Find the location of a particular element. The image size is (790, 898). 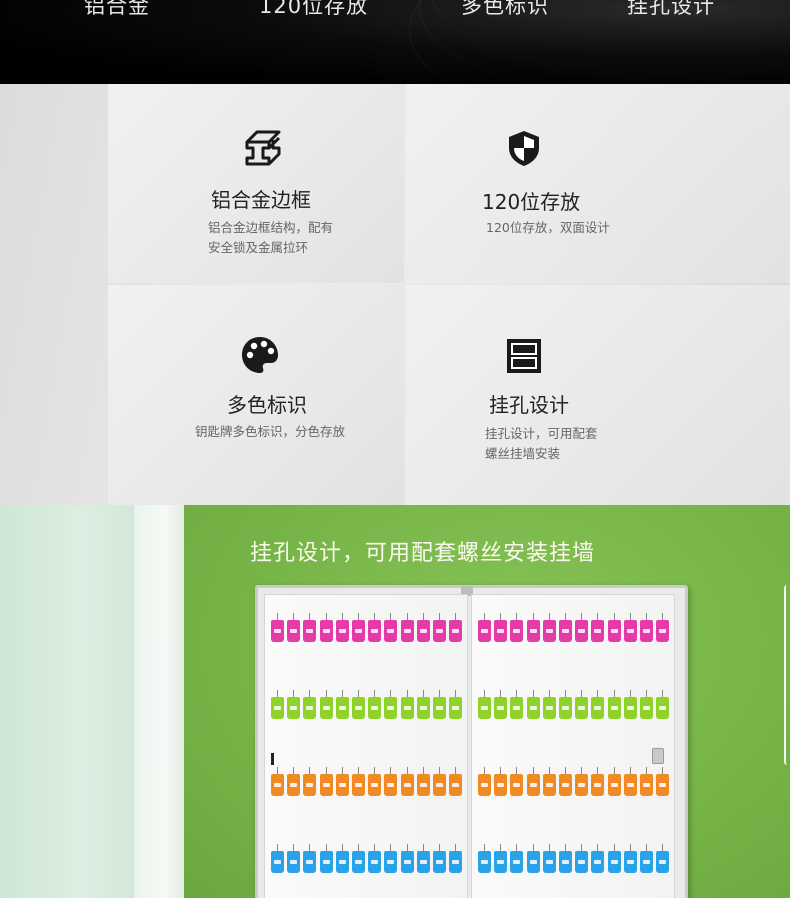

feature-description-line: 120位存放，双面设计 is located at coordinates (548, 227).